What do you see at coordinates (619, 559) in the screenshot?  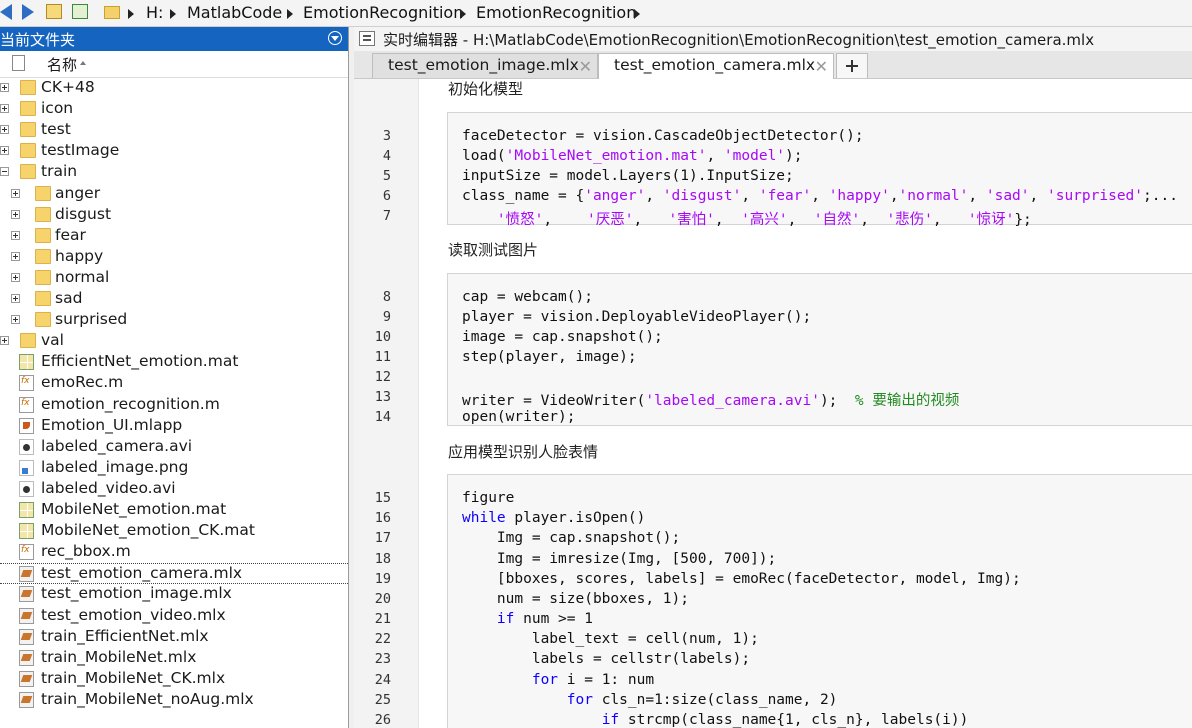 I see `code-line: Img = imresize(Img, [500, 700]);` at bounding box center [619, 559].